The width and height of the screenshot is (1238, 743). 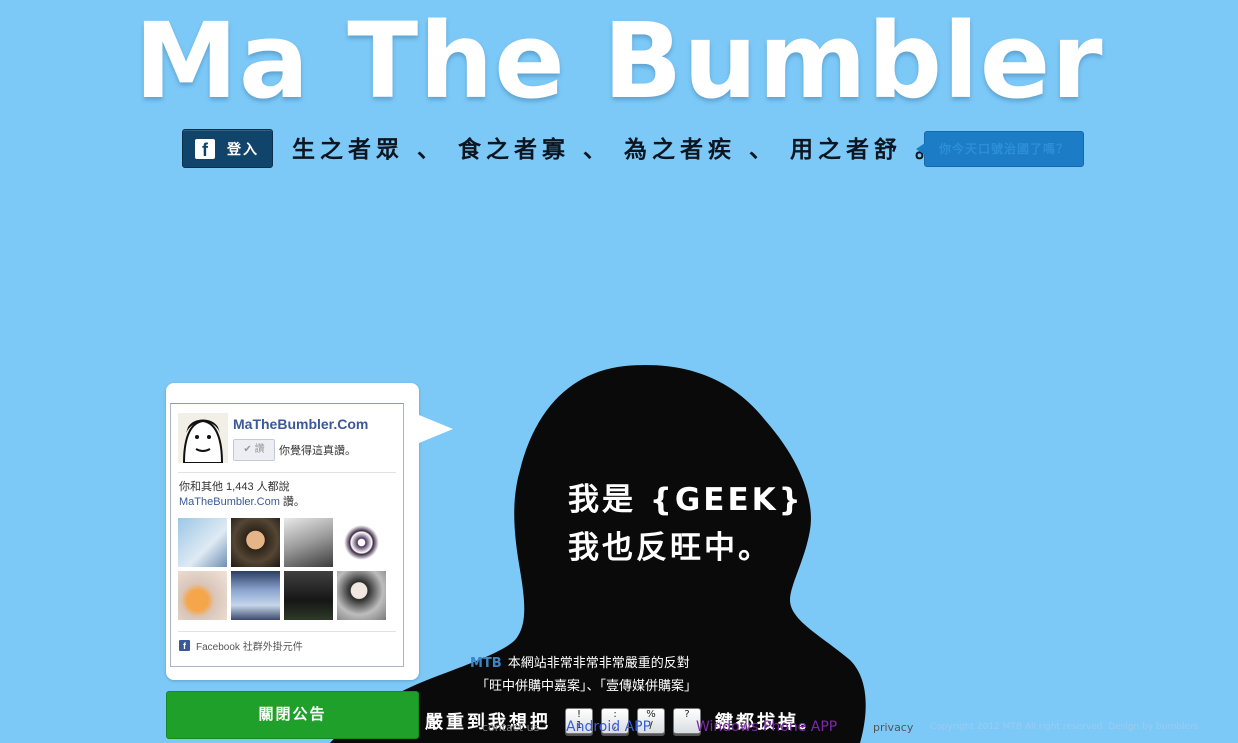 I want to click on notice-line-2: 「旺中併購中嘉案」、「壹傳媒併購案」, so click(x=587, y=686).